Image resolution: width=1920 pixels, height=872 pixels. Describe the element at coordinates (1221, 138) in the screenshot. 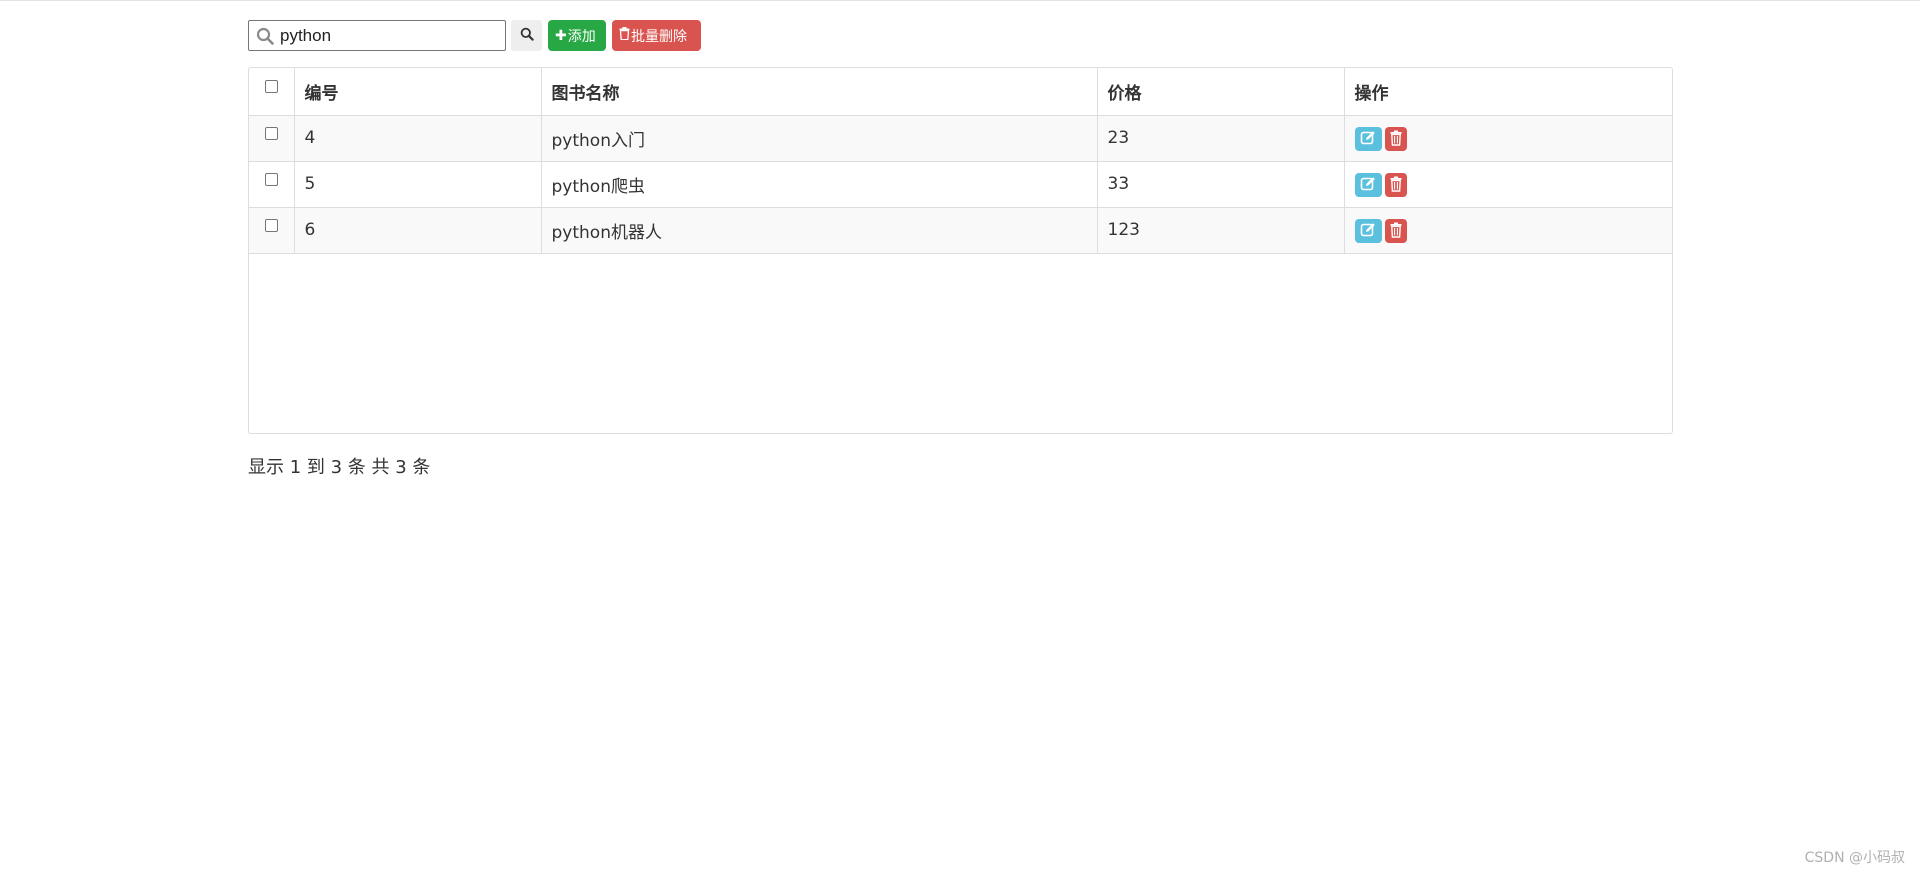

I see `cell-price: 23` at that location.